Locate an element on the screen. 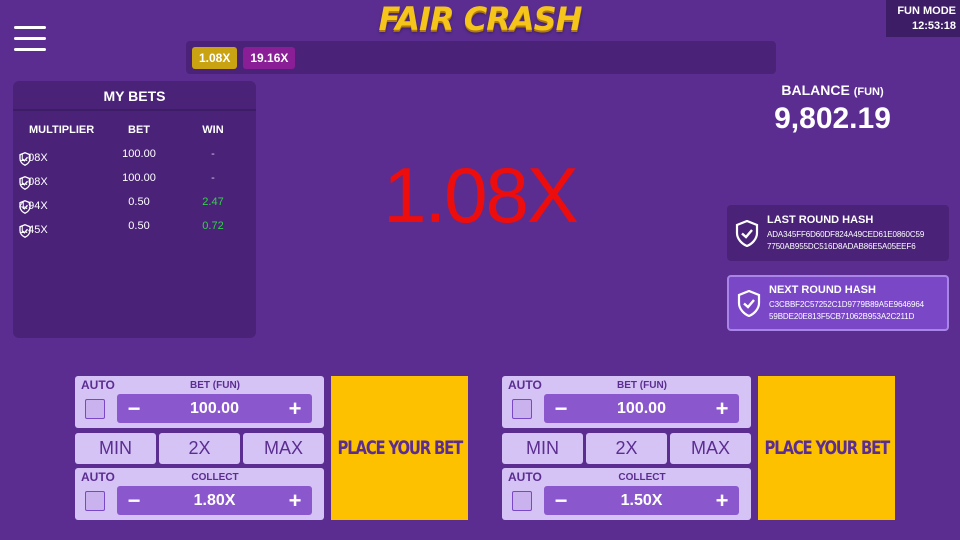 Image resolution: width=960 pixels, height=540 pixels. fun-mode-badge: FUN MODE 12:53:18 is located at coordinates (923, 18).